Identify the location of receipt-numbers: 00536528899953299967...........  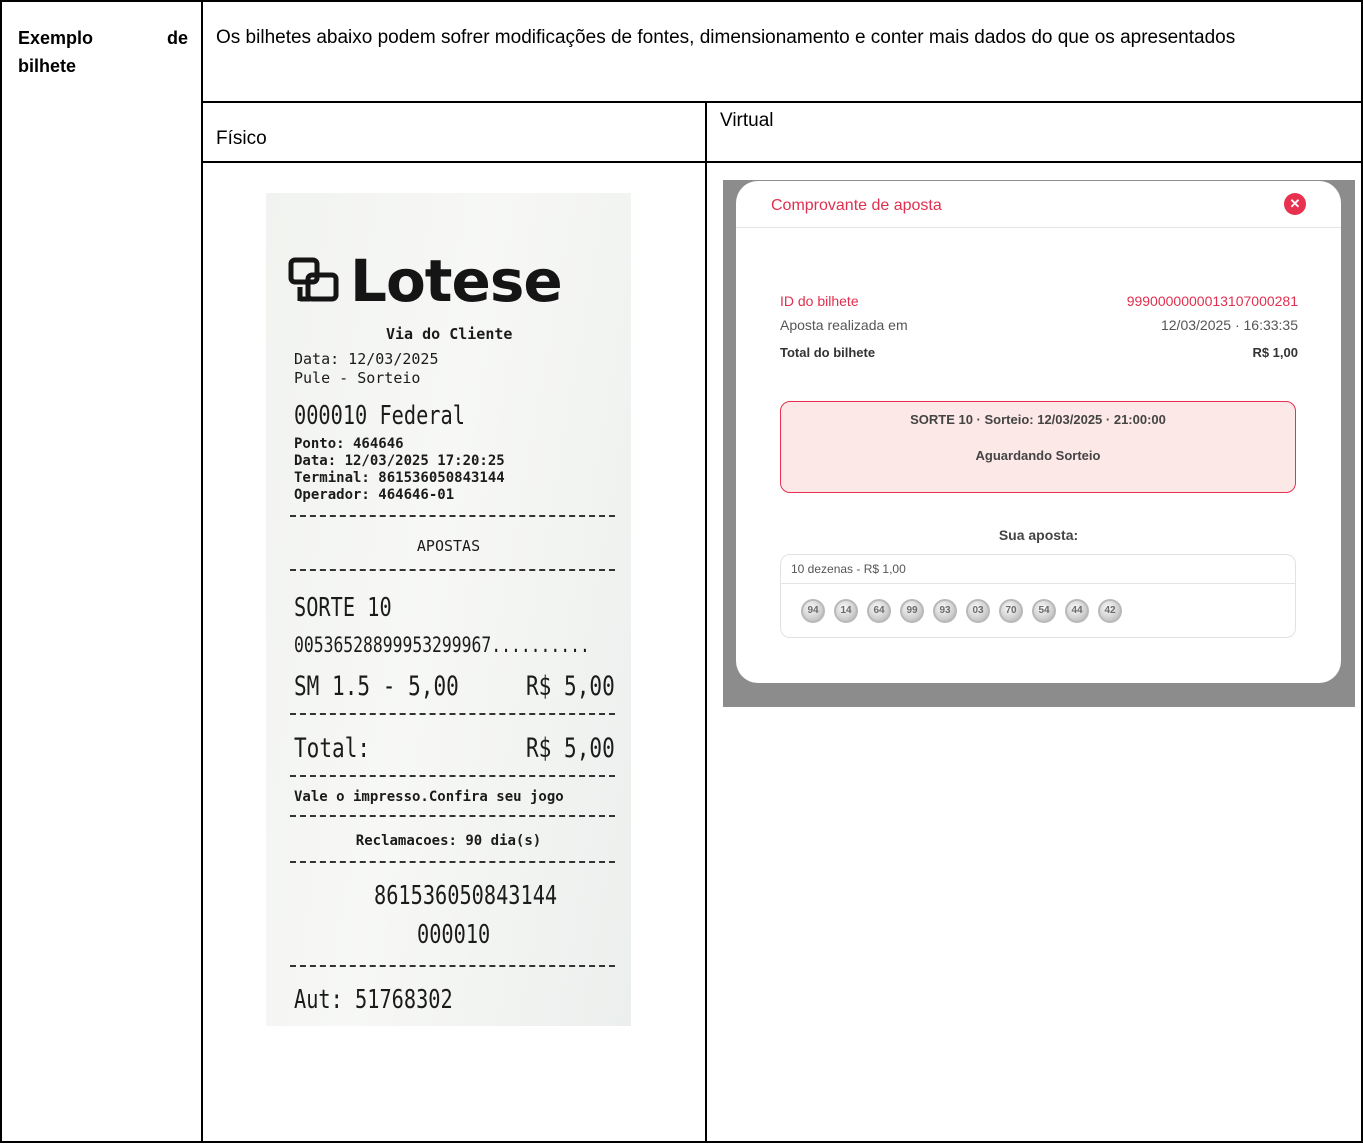
(442, 645).